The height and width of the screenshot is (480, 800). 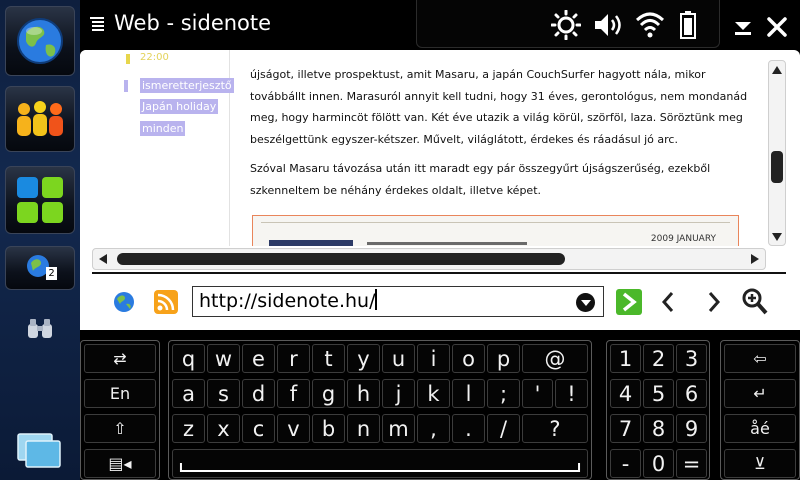 I want to click on key-8: 8, so click(x=658, y=428).